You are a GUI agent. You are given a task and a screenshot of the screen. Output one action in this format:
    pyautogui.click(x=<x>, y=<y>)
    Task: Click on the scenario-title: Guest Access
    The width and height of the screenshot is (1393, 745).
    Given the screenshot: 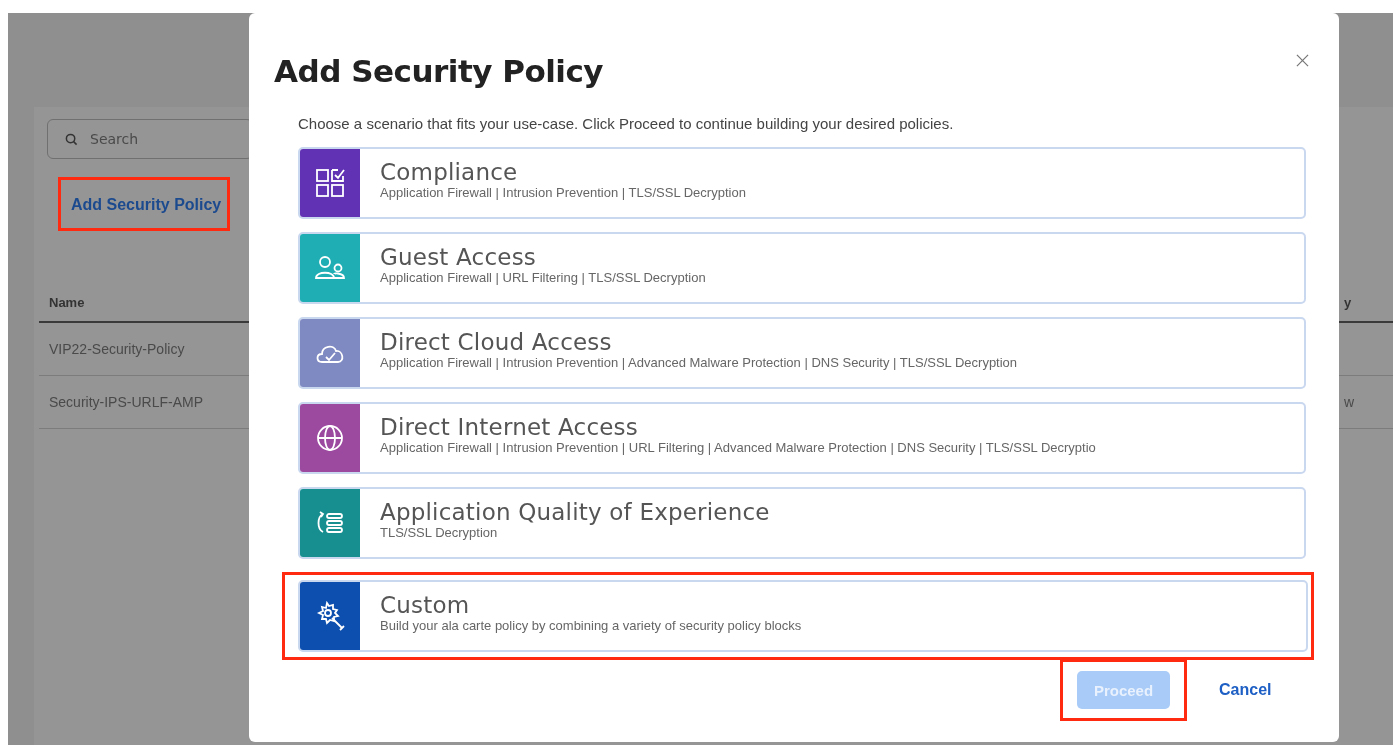 What is the action you would take?
    pyautogui.click(x=458, y=256)
    